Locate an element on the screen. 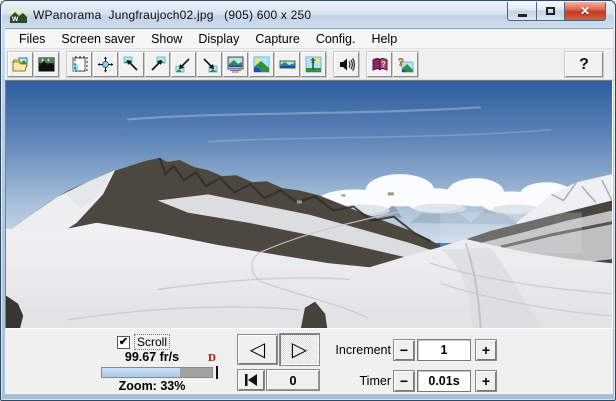  scroll-right-button: ▷ is located at coordinates (299, 349).